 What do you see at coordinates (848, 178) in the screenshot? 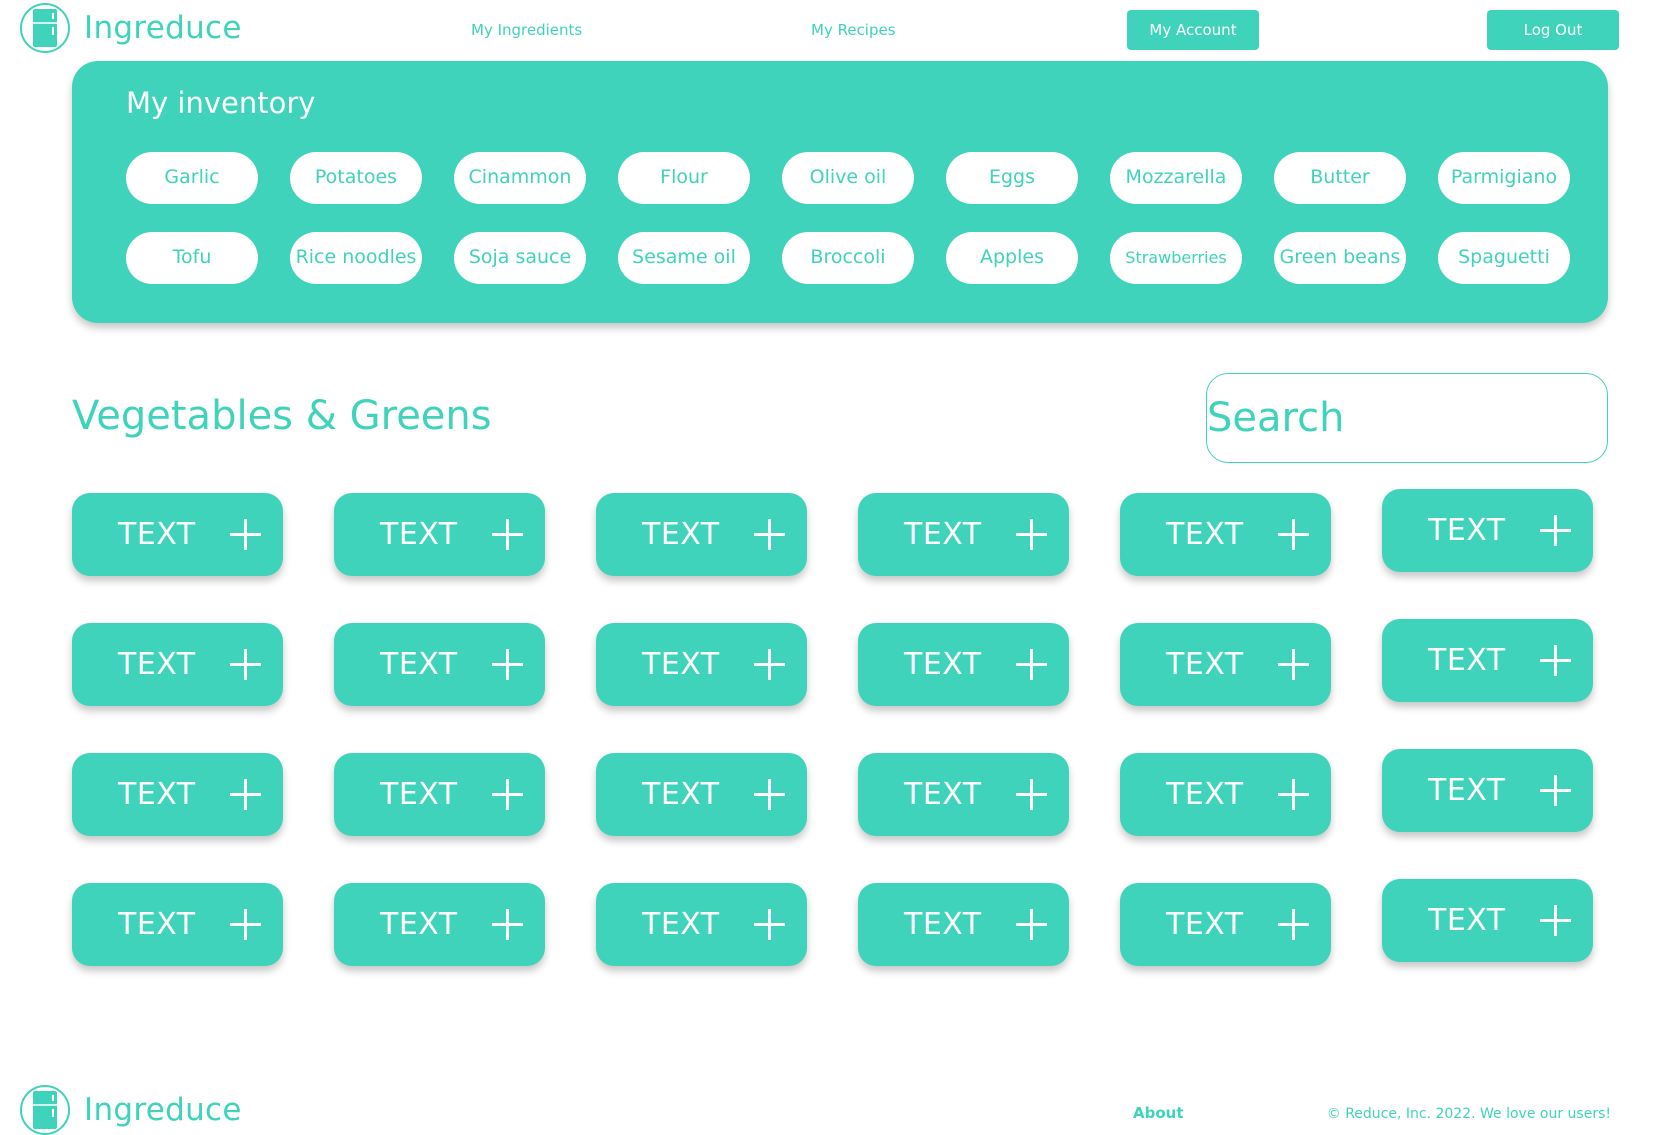
I see `inventory-chip: Olive oil` at bounding box center [848, 178].